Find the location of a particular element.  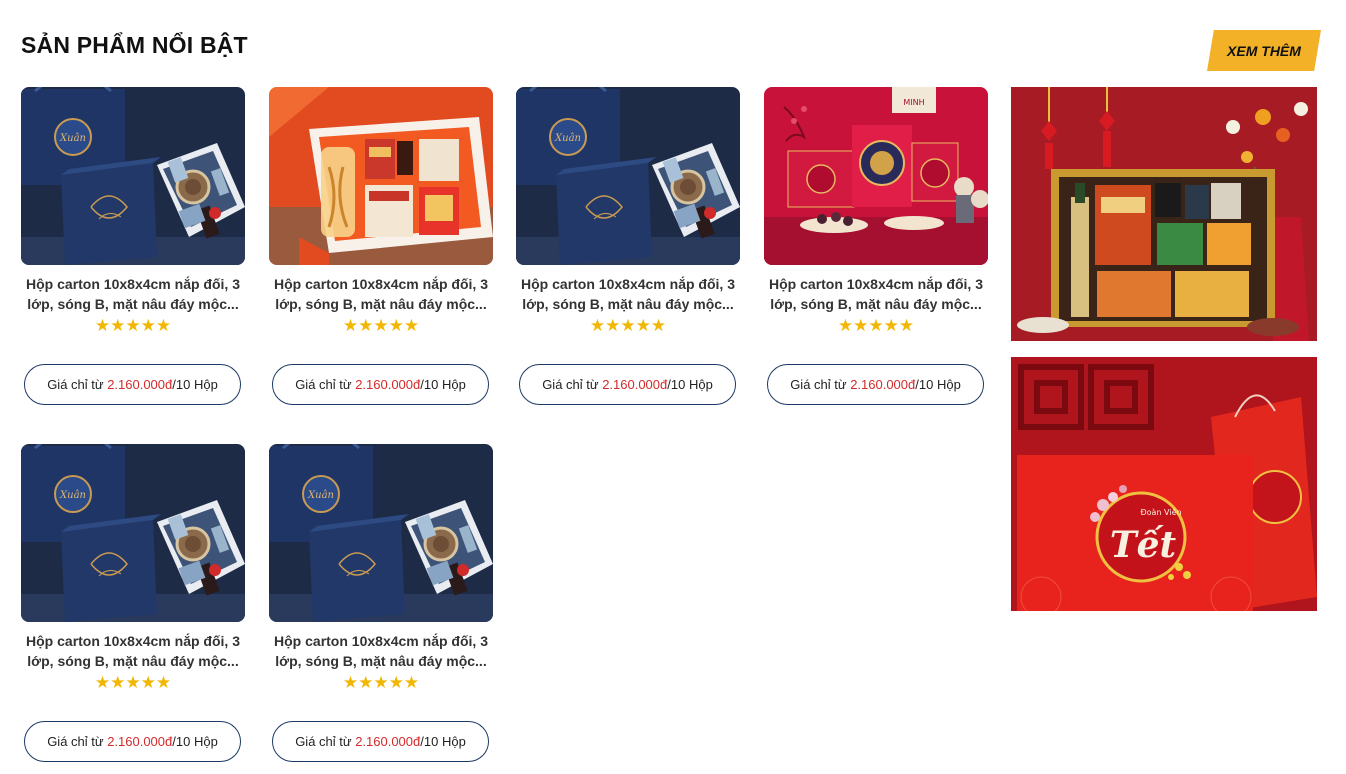

tet-bag-banner-image: Tết Đoàn Viên is located at coordinates (1164, 484).